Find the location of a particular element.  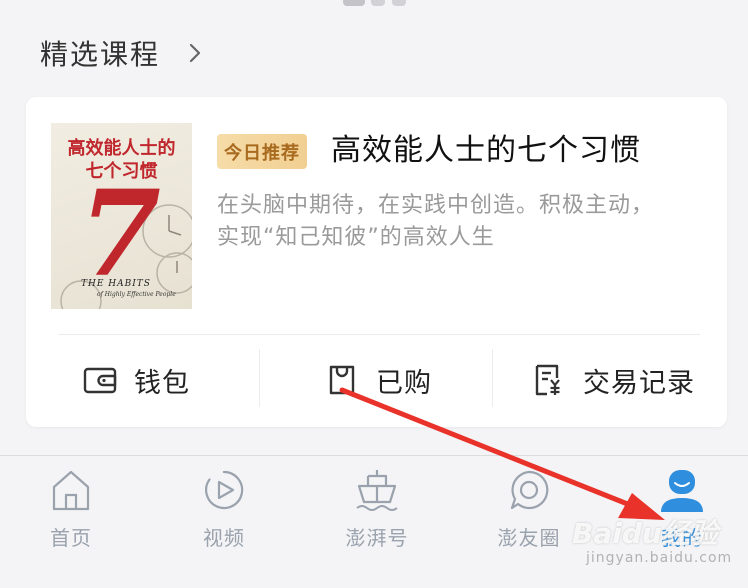

page-indicator is located at coordinates (374, 6).